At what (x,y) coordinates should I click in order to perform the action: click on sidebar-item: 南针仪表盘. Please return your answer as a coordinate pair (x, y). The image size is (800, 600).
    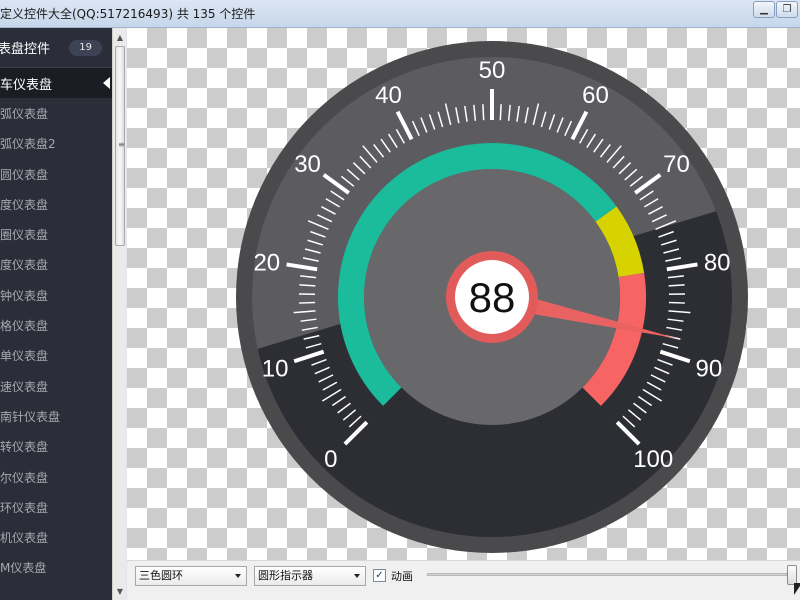
    Looking at the image, I should click on (56, 416).